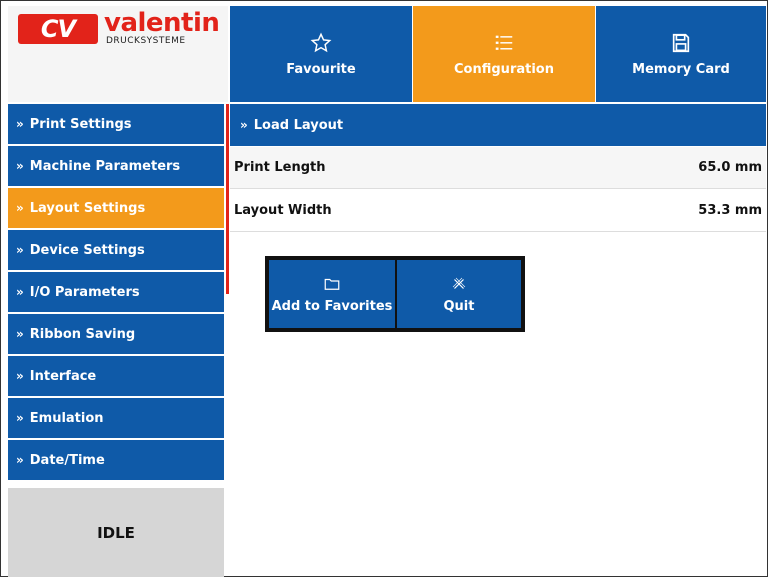 The width and height of the screenshot is (768, 577). What do you see at coordinates (118, 54) in the screenshot?
I see `logo: CV valentin DRUCKSYSTEME` at bounding box center [118, 54].